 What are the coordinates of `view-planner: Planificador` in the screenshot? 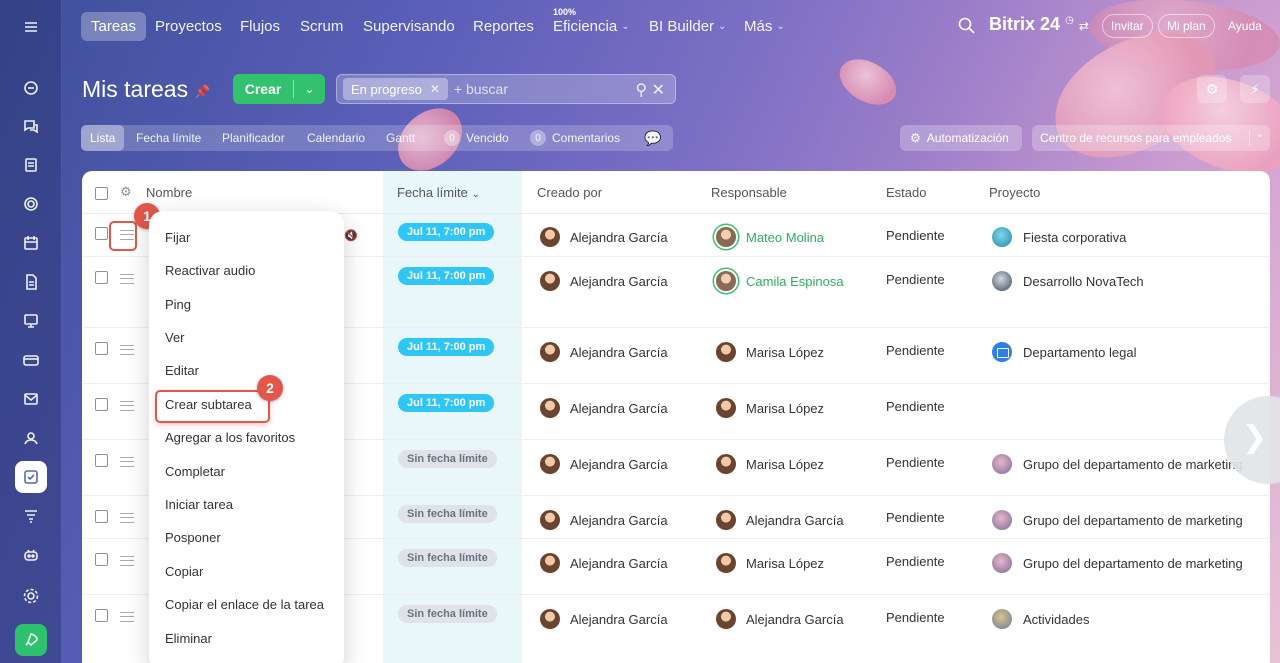 It's located at (253, 138).